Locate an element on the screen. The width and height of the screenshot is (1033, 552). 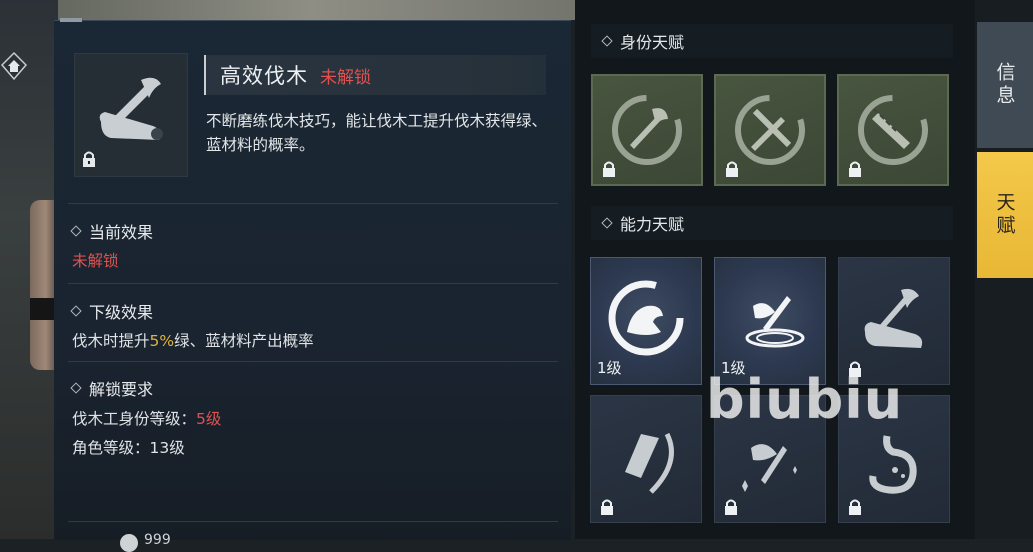
talent-description: 不断磨练伐木技巧，能让伐木工提升伐木获得绿、蓝材料的概率。 is located at coordinates (377, 133).